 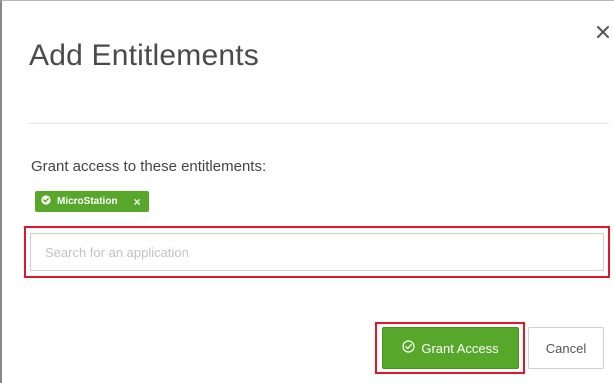 I want to click on dialog-title: Add Entitlements, so click(x=144, y=55).